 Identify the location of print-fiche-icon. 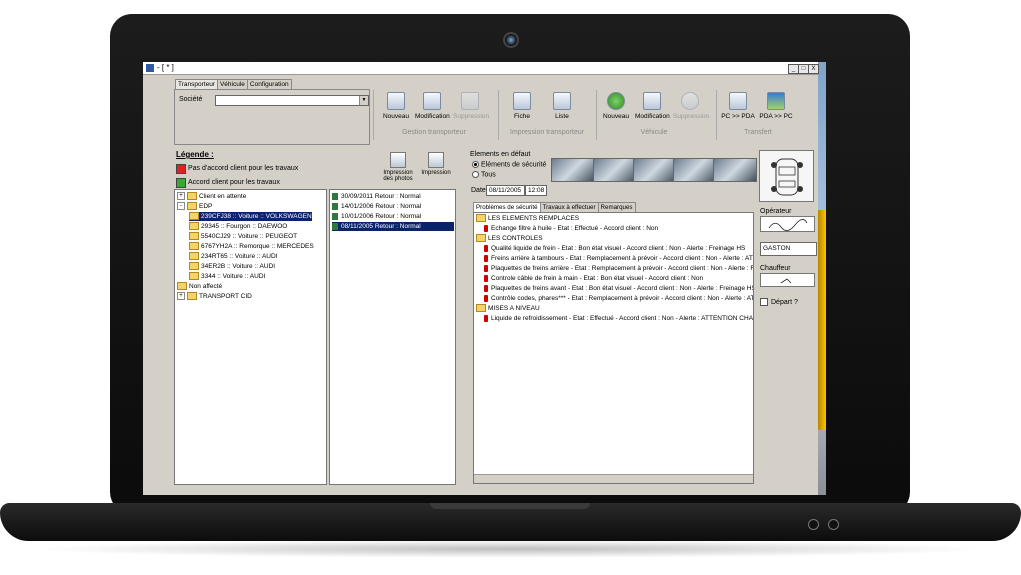
(522, 101).